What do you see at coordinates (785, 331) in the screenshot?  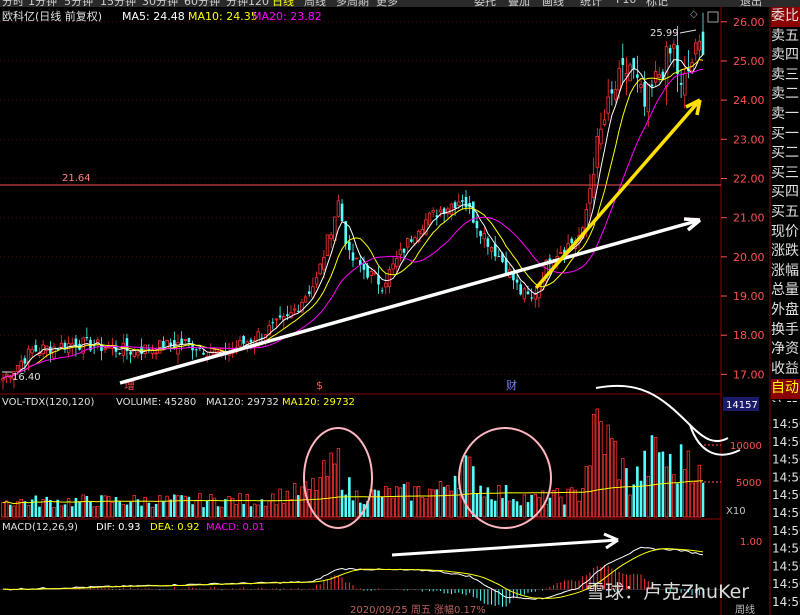 I see `quote-field-16: 换手` at bounding box center [785, 331].